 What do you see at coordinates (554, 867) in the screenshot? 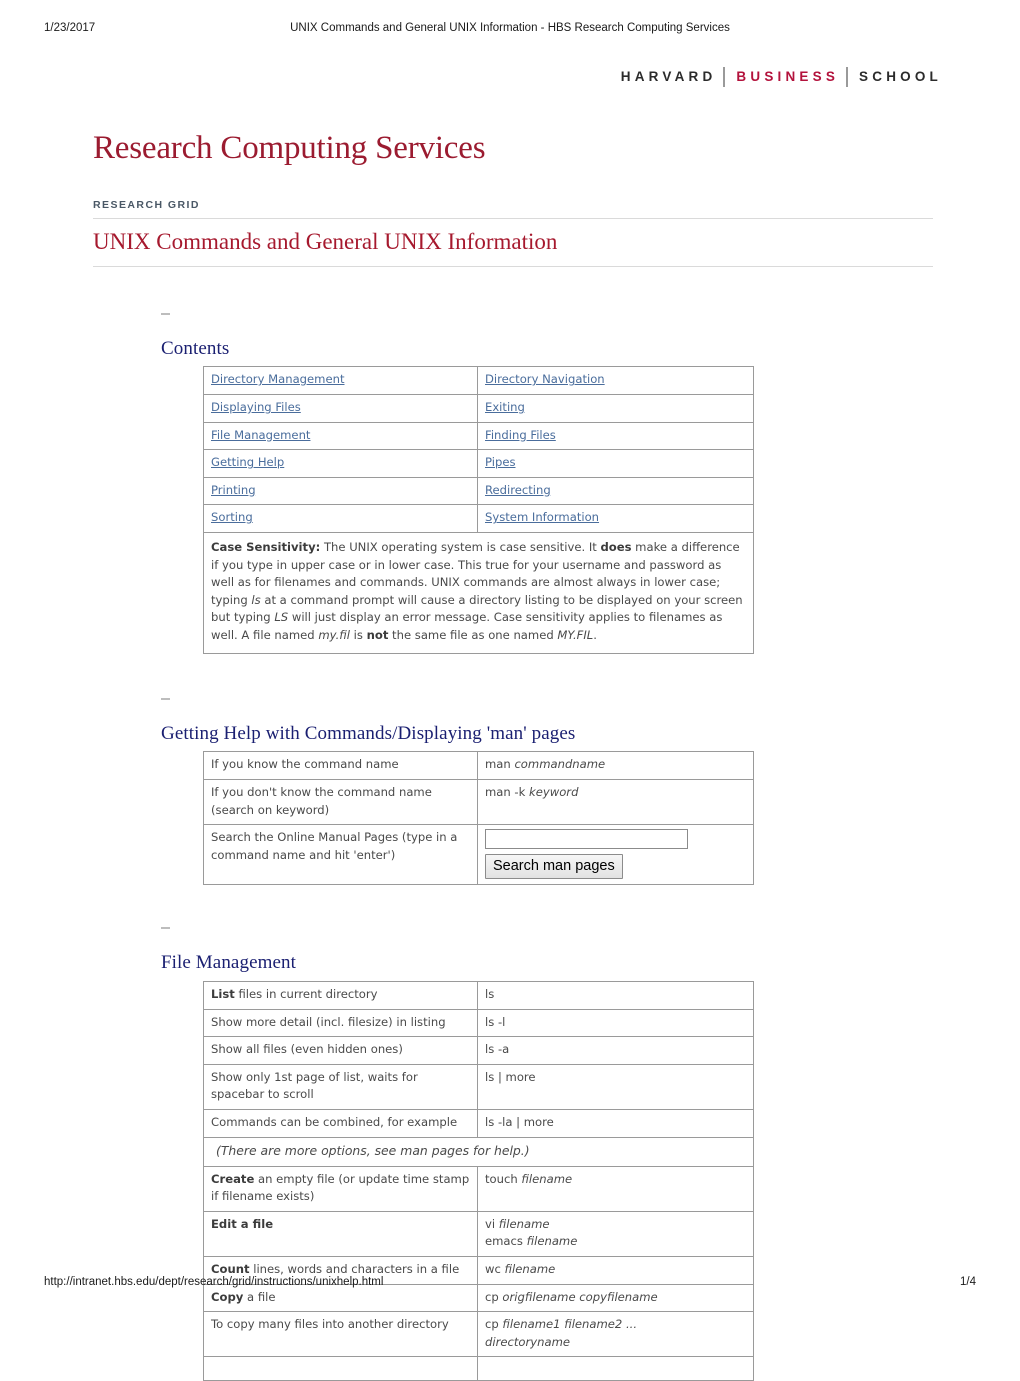
I see `search-man-pages-button: Search man pages` at bounding box center [554, 867].